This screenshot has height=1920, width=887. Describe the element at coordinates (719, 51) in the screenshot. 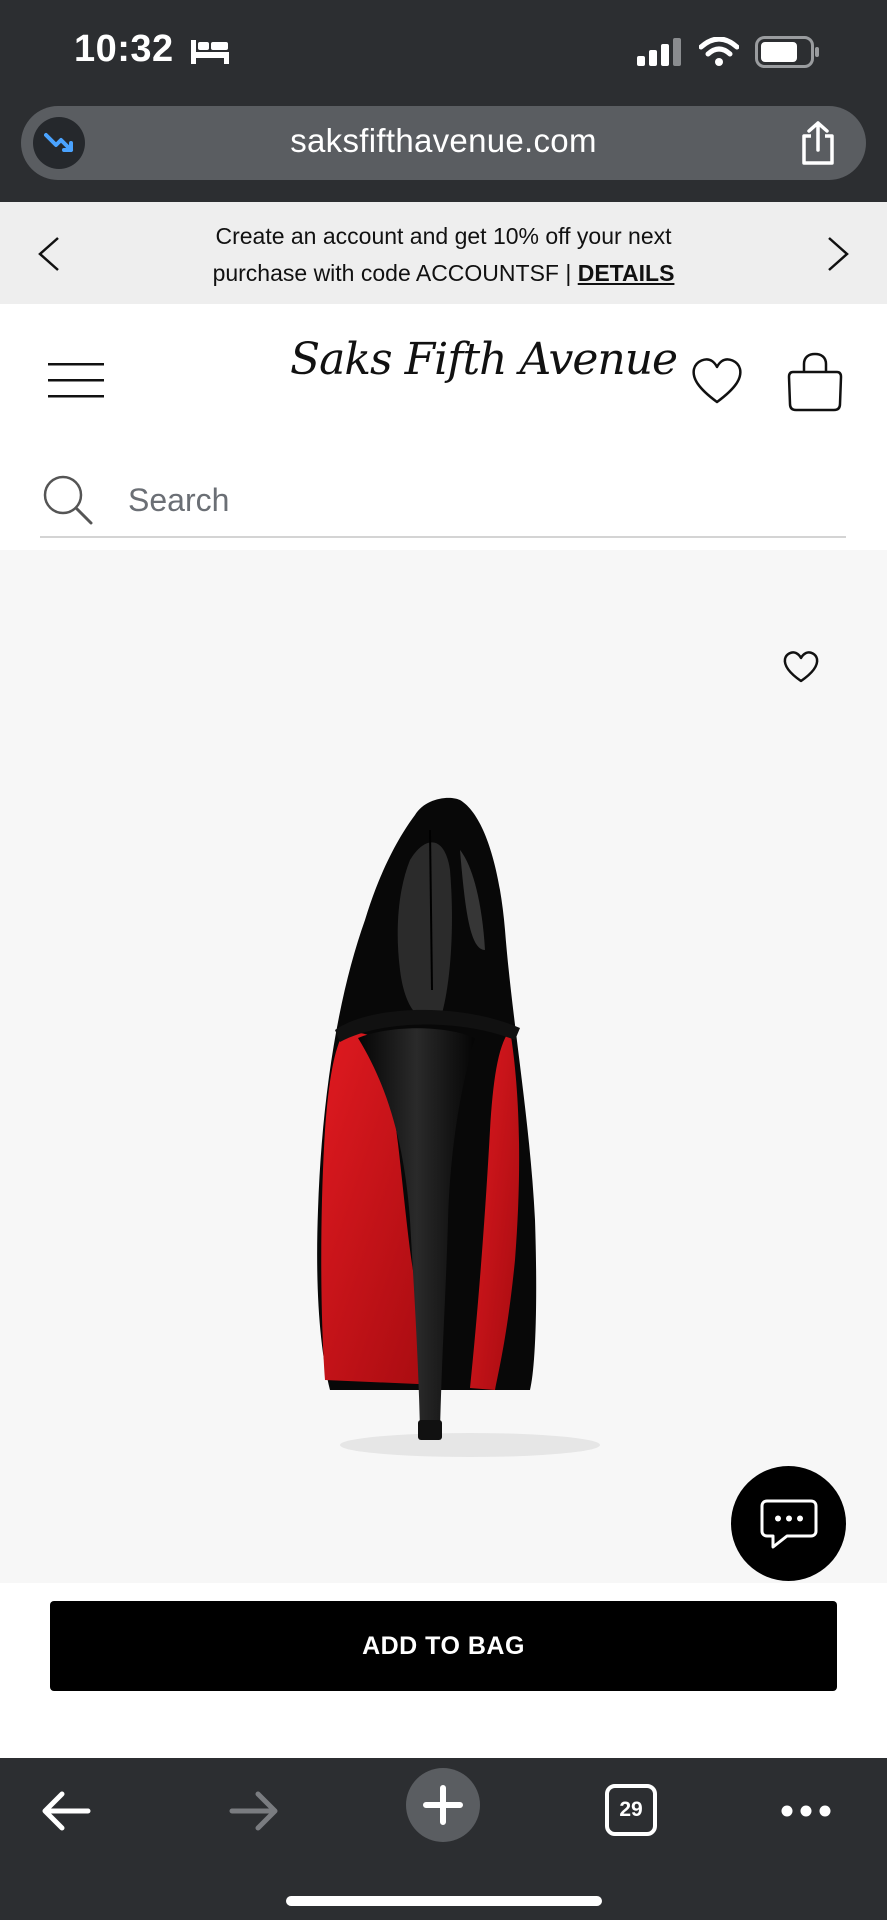

I see `wifi-icon` at that location.